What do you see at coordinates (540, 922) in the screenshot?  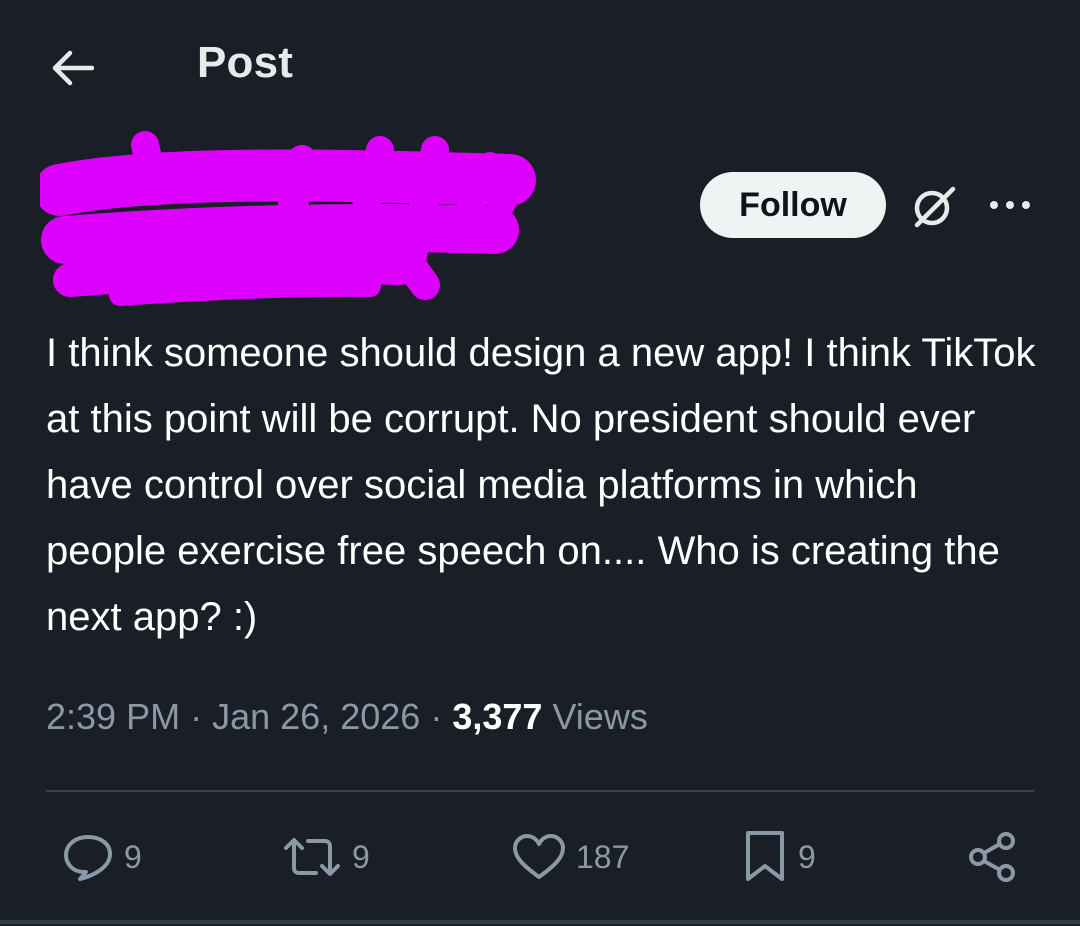 I see `bottom-divider` at bounding box center [540, 922].